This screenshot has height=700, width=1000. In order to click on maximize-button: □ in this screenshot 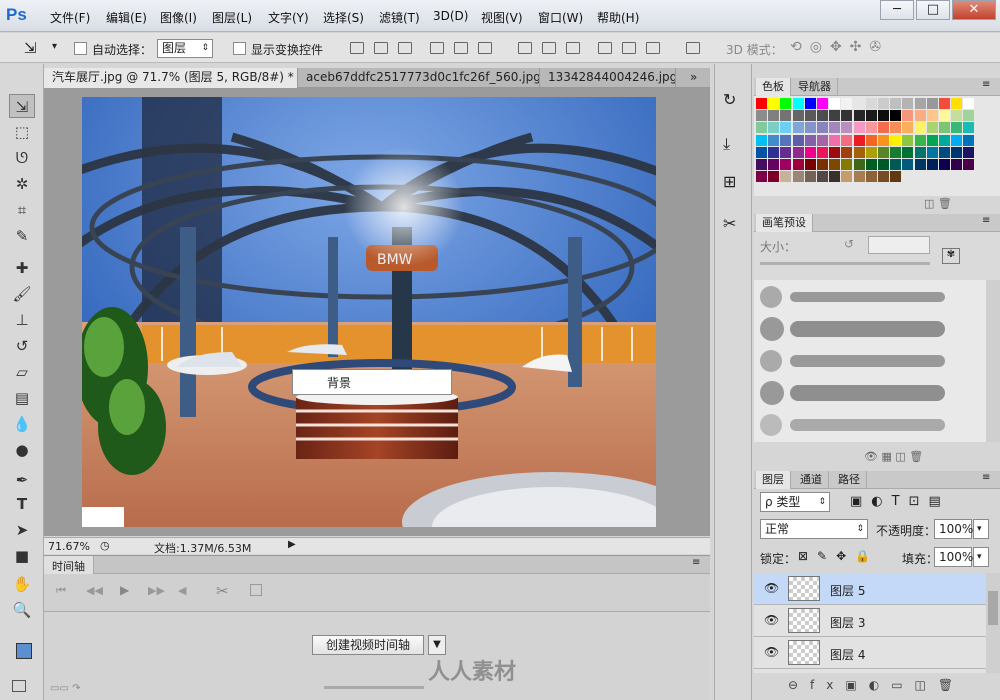, I will do `click(933, 10)`.